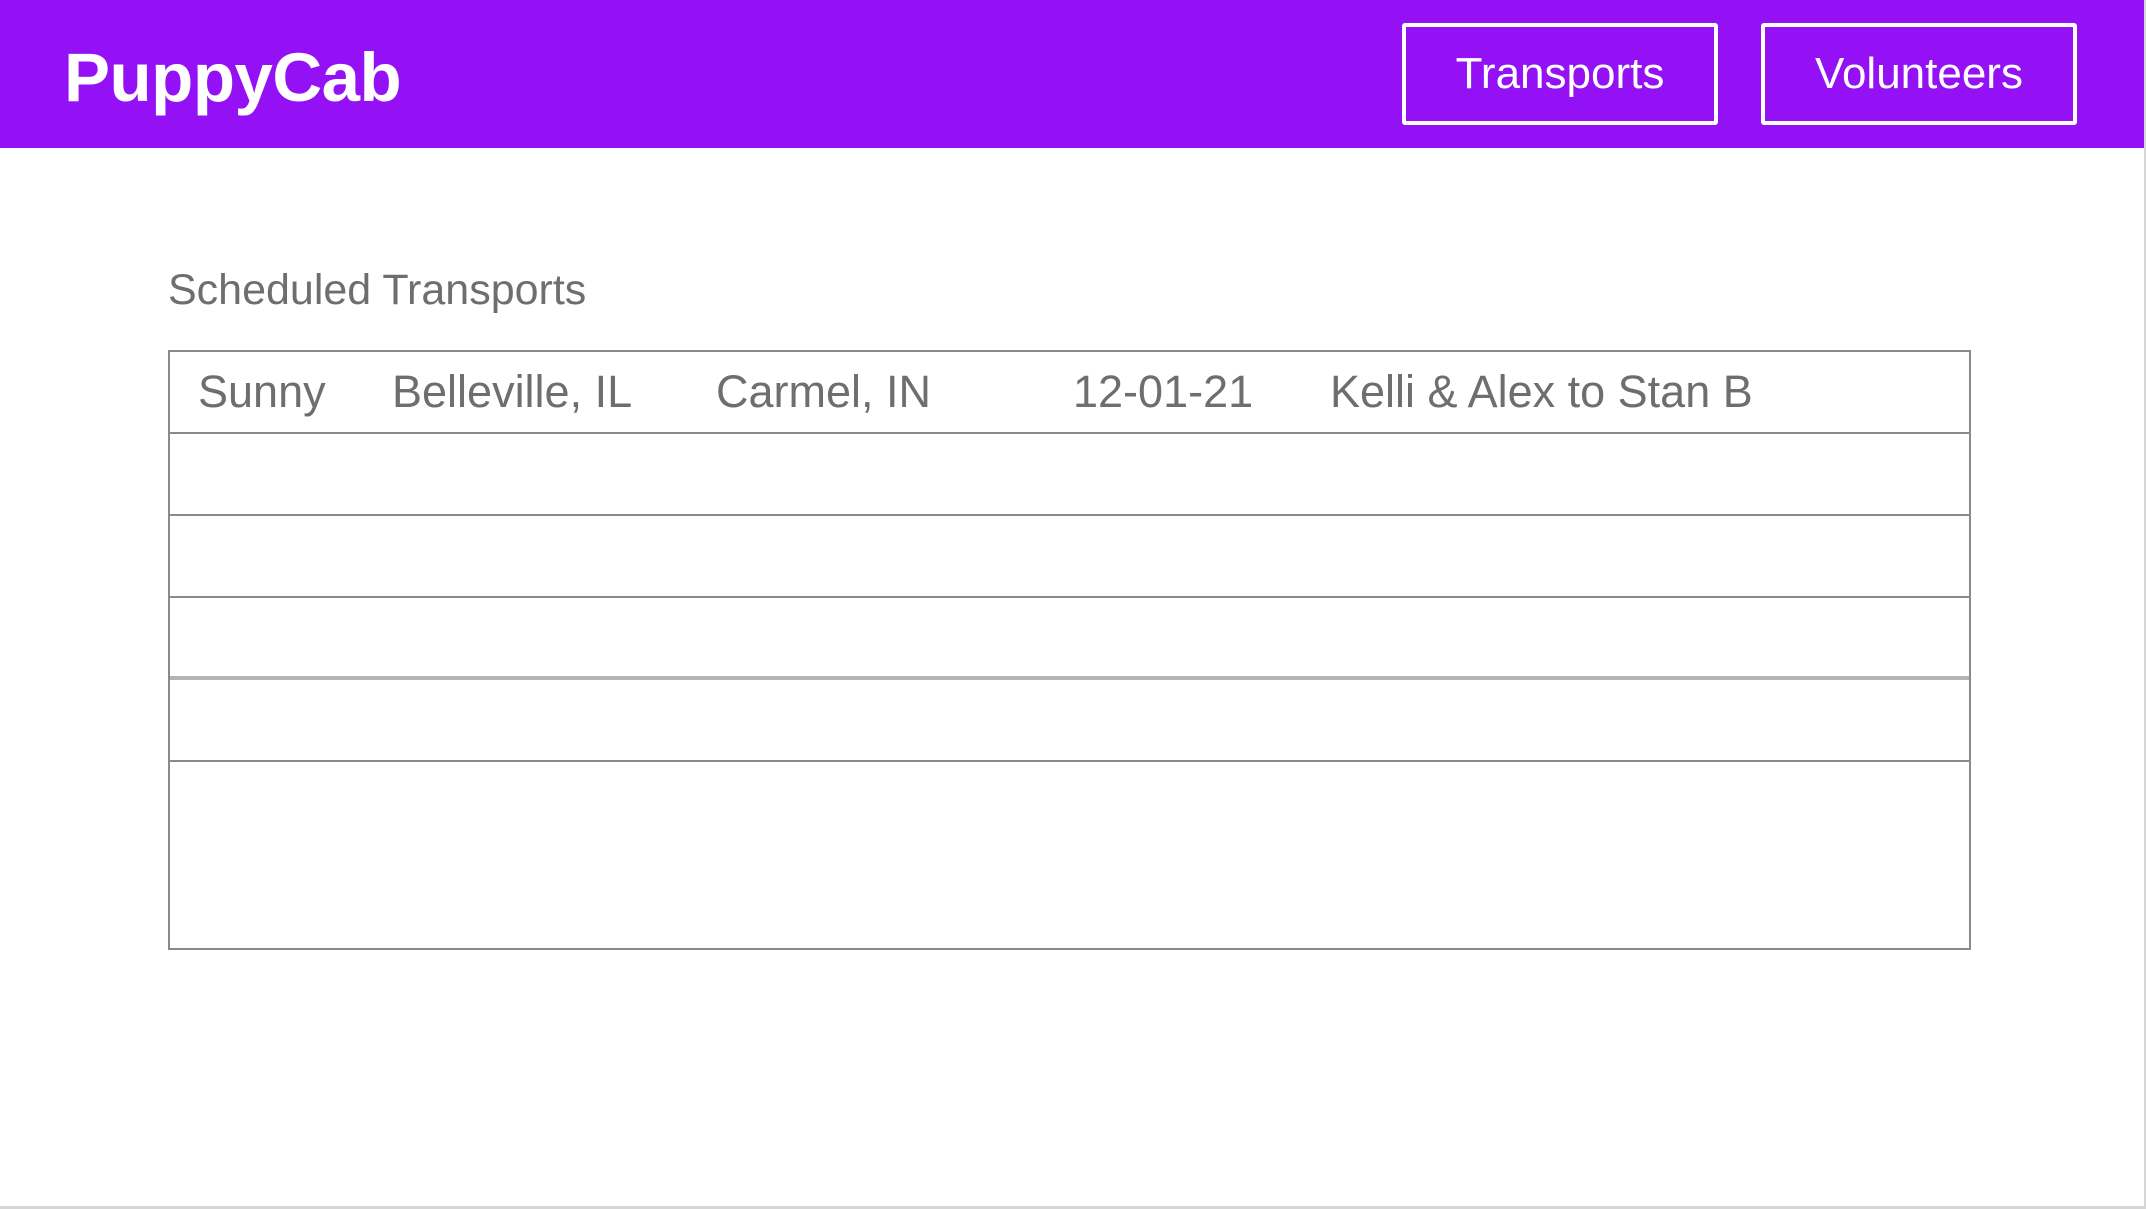 This screenshot has height=1210, width=2146. I want to click on nav-volunteers-button: Volunteers, so click(1919, 74).